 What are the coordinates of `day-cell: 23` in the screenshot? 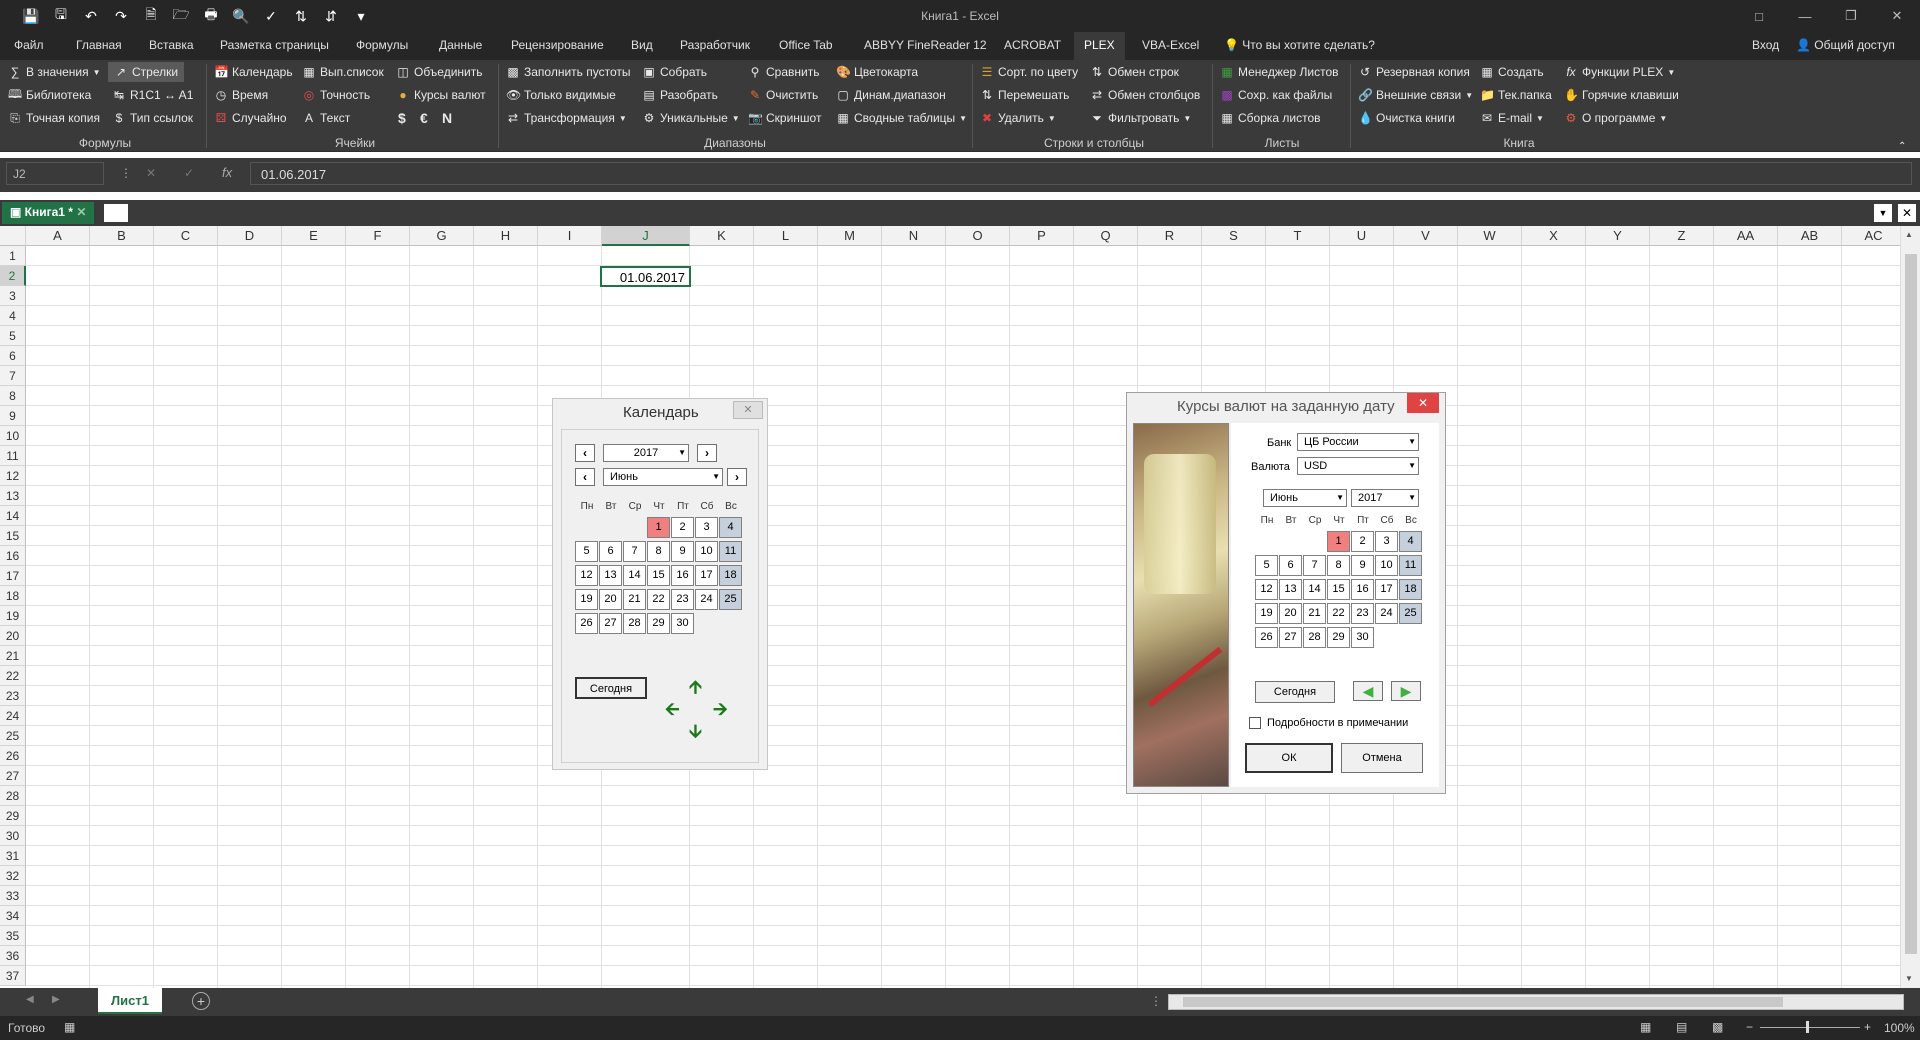 It's located at (1362, 613).